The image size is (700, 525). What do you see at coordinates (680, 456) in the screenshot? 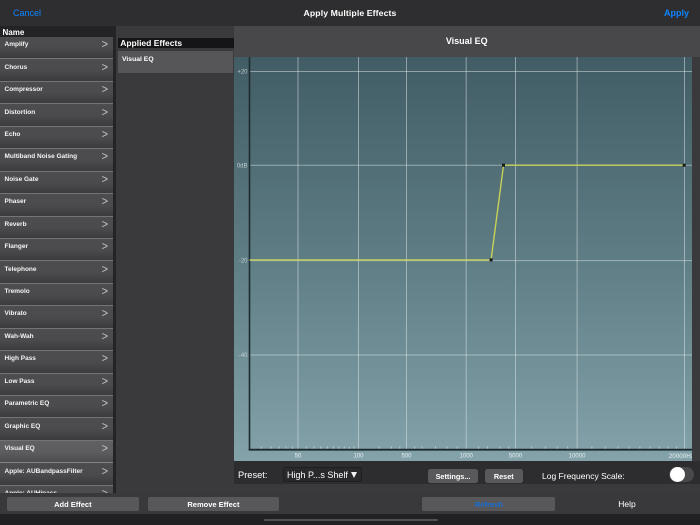
I see `svg-text: 20000Hz` at bounding box center [680, 456].